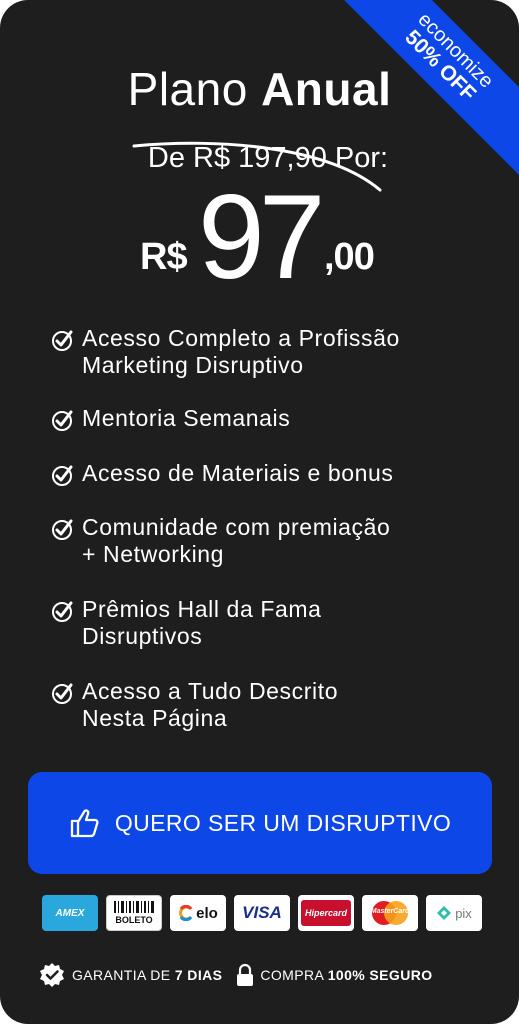 The height and width of the screenshot is (1024, 519). I want to click on secure-percent: 100% SEGURO, so click(380, 975).